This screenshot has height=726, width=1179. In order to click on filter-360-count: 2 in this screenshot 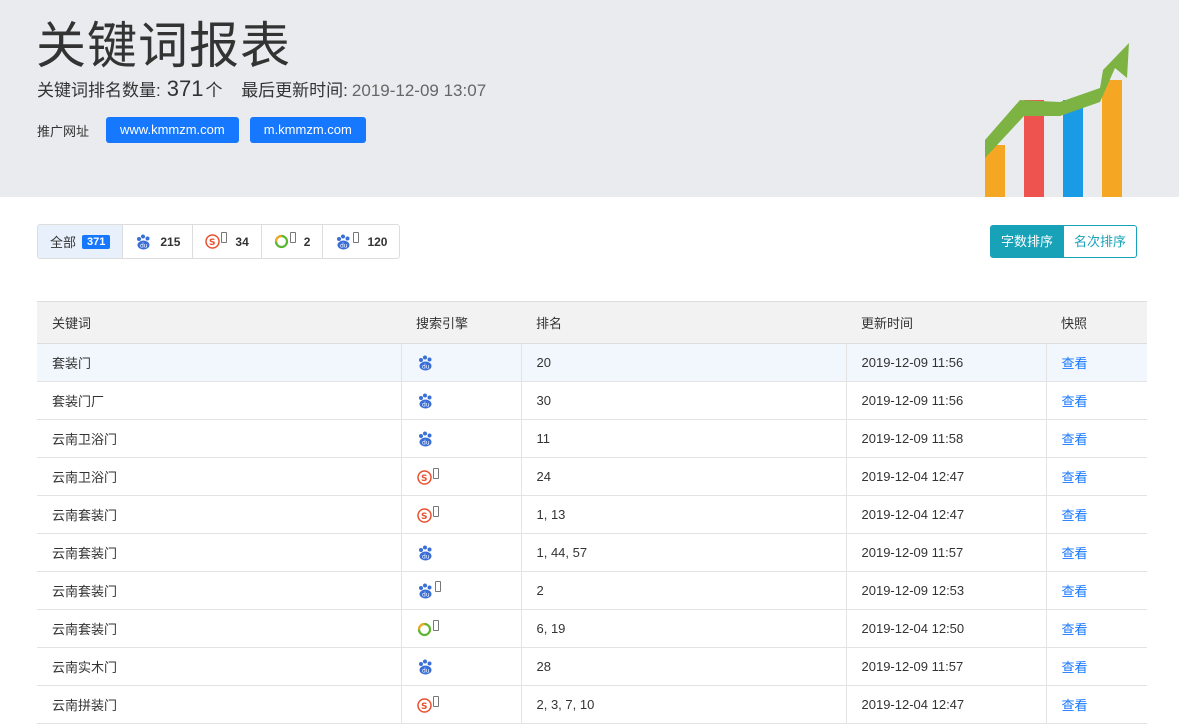, I will do `click(307, 241)`.